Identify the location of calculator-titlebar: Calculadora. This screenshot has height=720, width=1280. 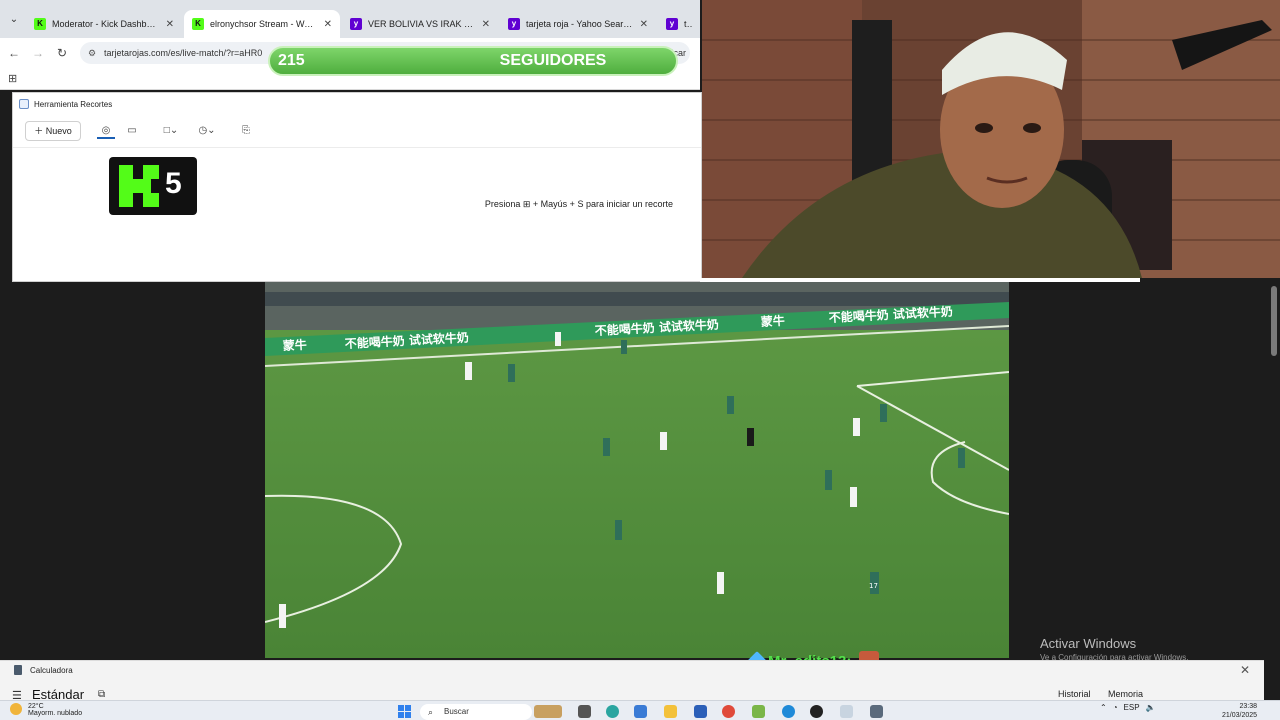
(43, 670).